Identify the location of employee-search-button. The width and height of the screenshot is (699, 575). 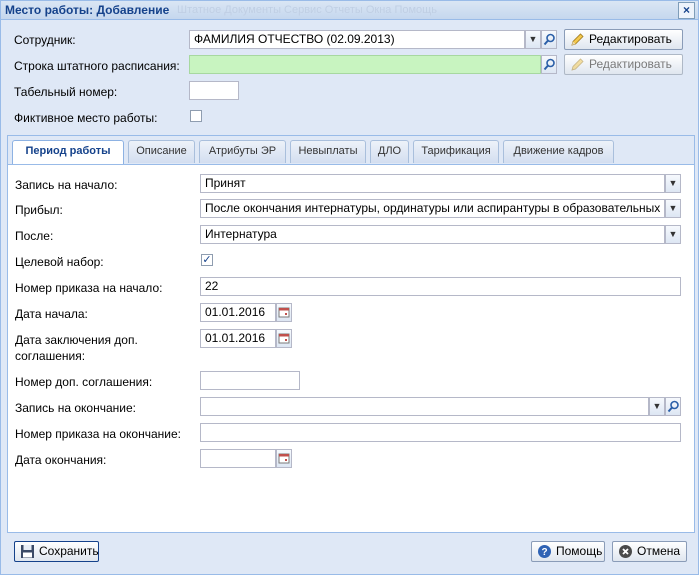
(549, 39).